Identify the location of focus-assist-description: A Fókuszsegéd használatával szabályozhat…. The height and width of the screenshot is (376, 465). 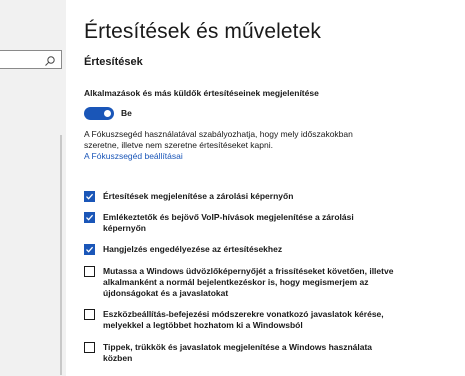
(218, 139).